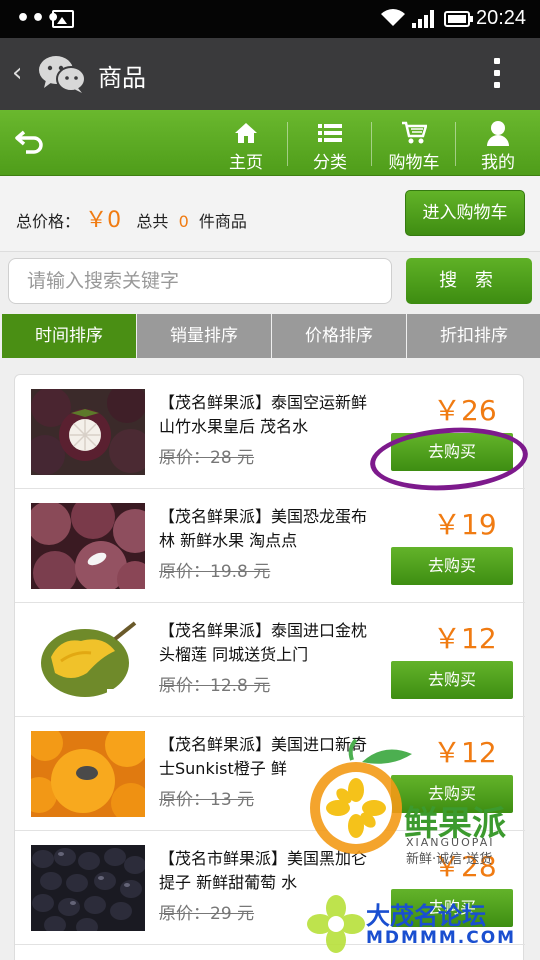 The width and height of the screenshot is (540, 960). What do you see at coordinates (88, 432) in the screenshot?
I see `mangosteen-image` at bounding box center [88, 432].